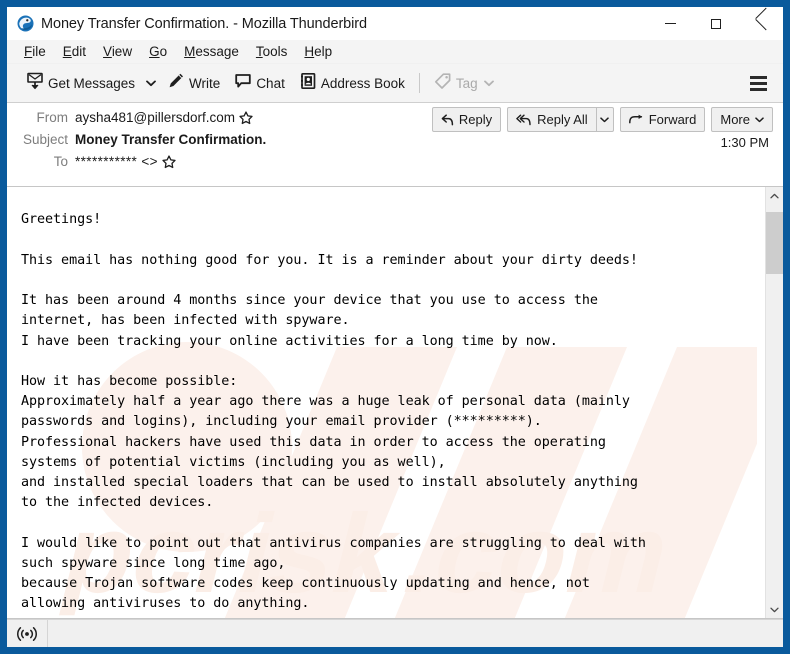  I want to click on to-row: To *********** <>, so click(395, 164).